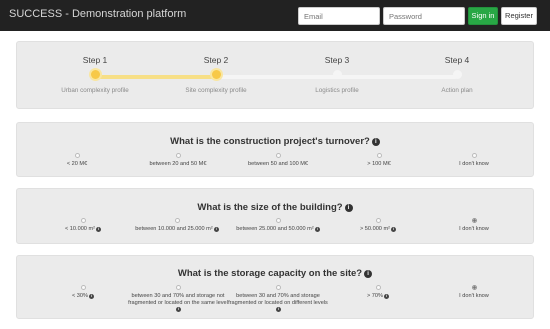 This screenshot has width=550, height=329. I want to click on option-radio: > 50.000 m² i, so click(378, 225).